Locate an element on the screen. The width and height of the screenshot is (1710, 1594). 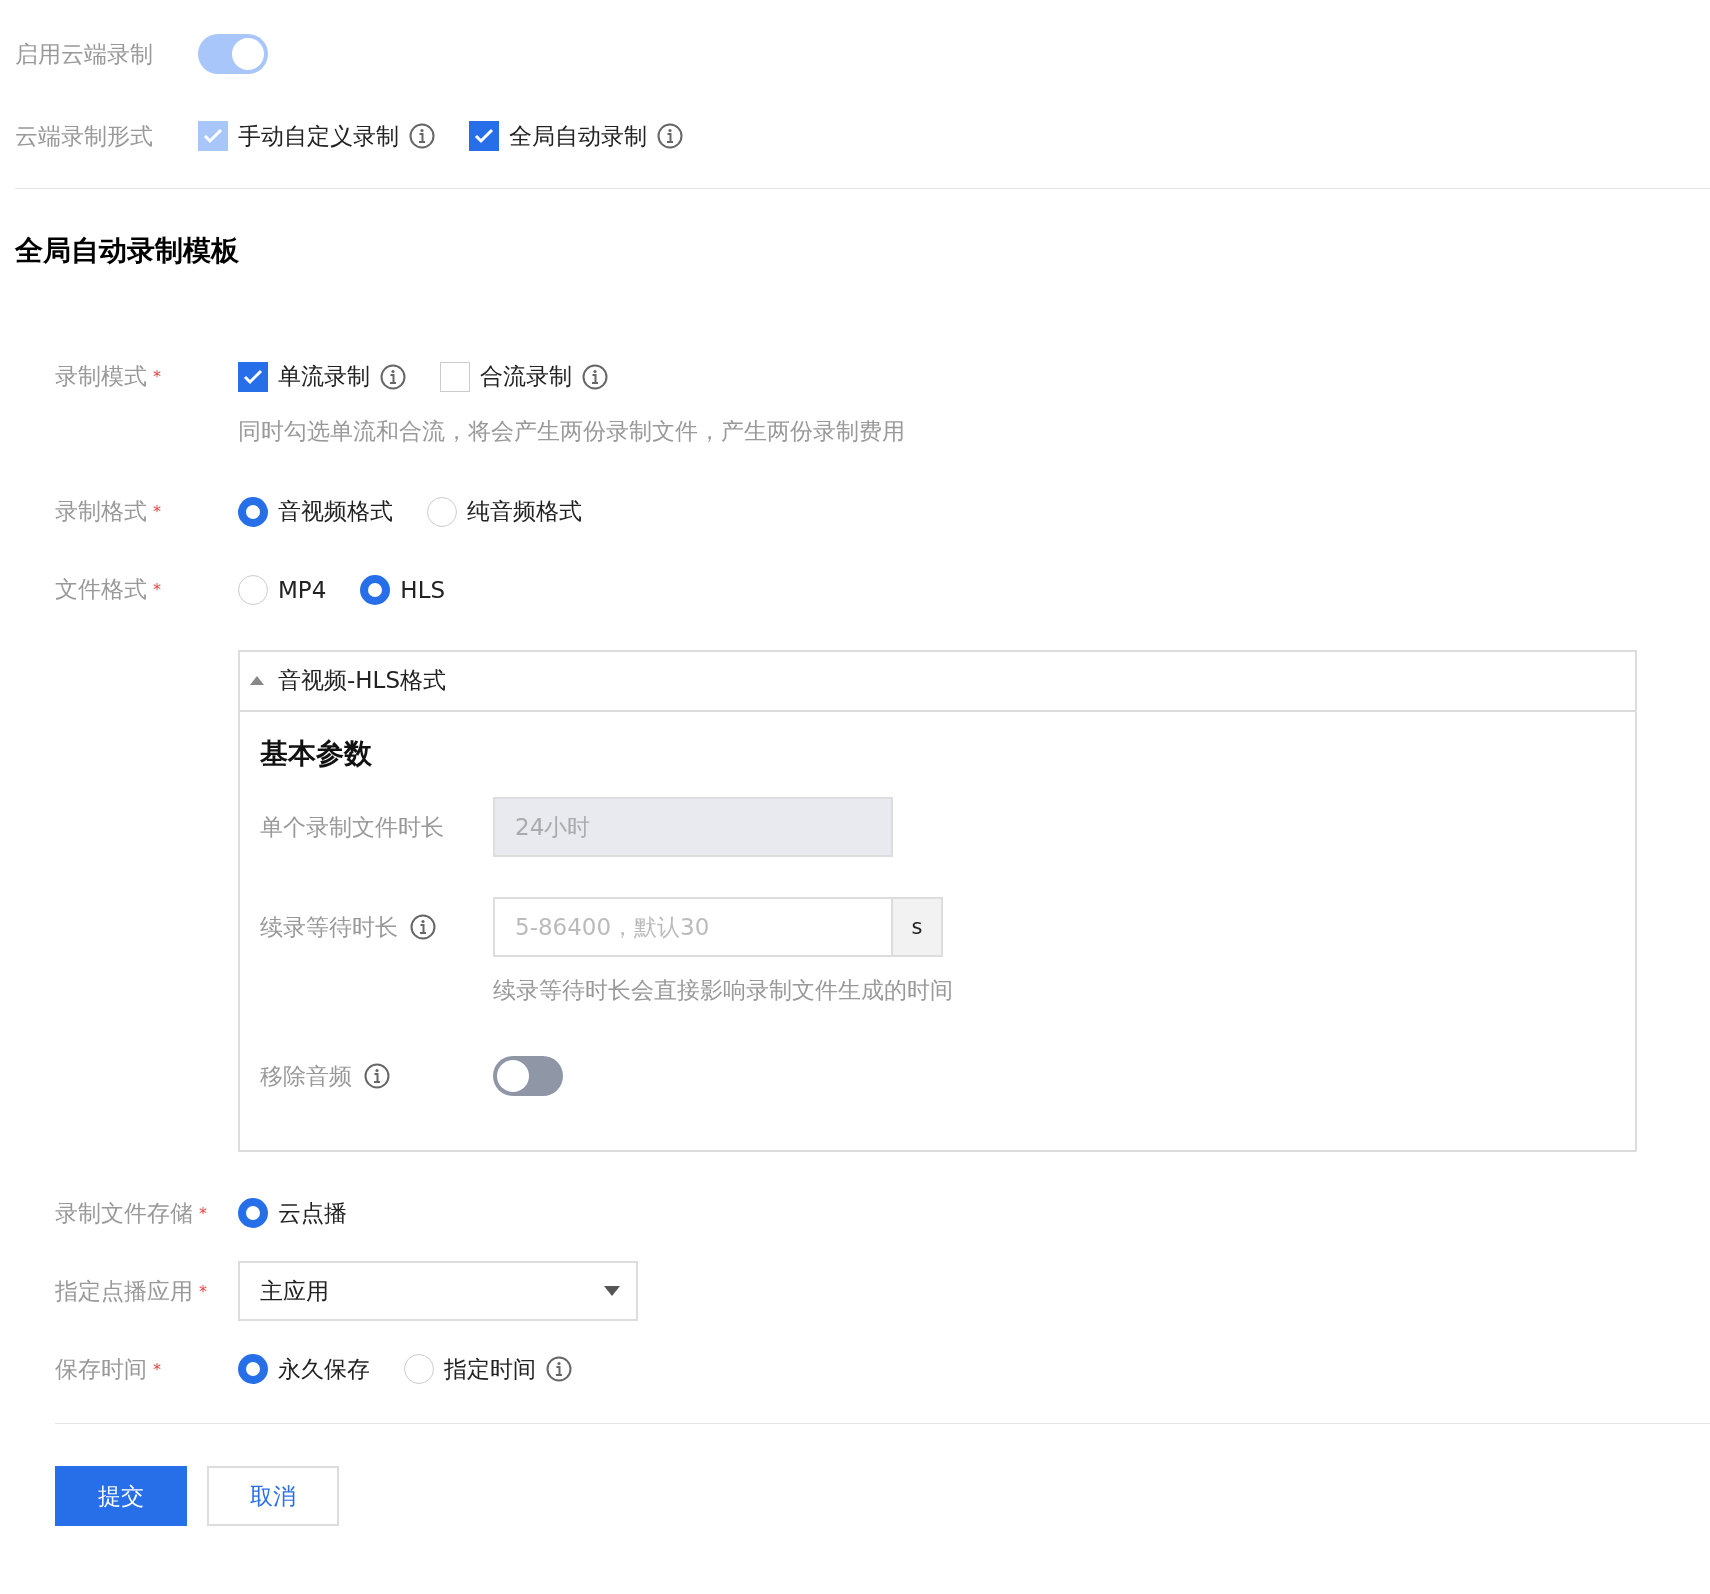
hint-text: 同时勾选单流和合流，将会产生两份录制文件，产生两份录制费用 is located at coordinates (572, 431).